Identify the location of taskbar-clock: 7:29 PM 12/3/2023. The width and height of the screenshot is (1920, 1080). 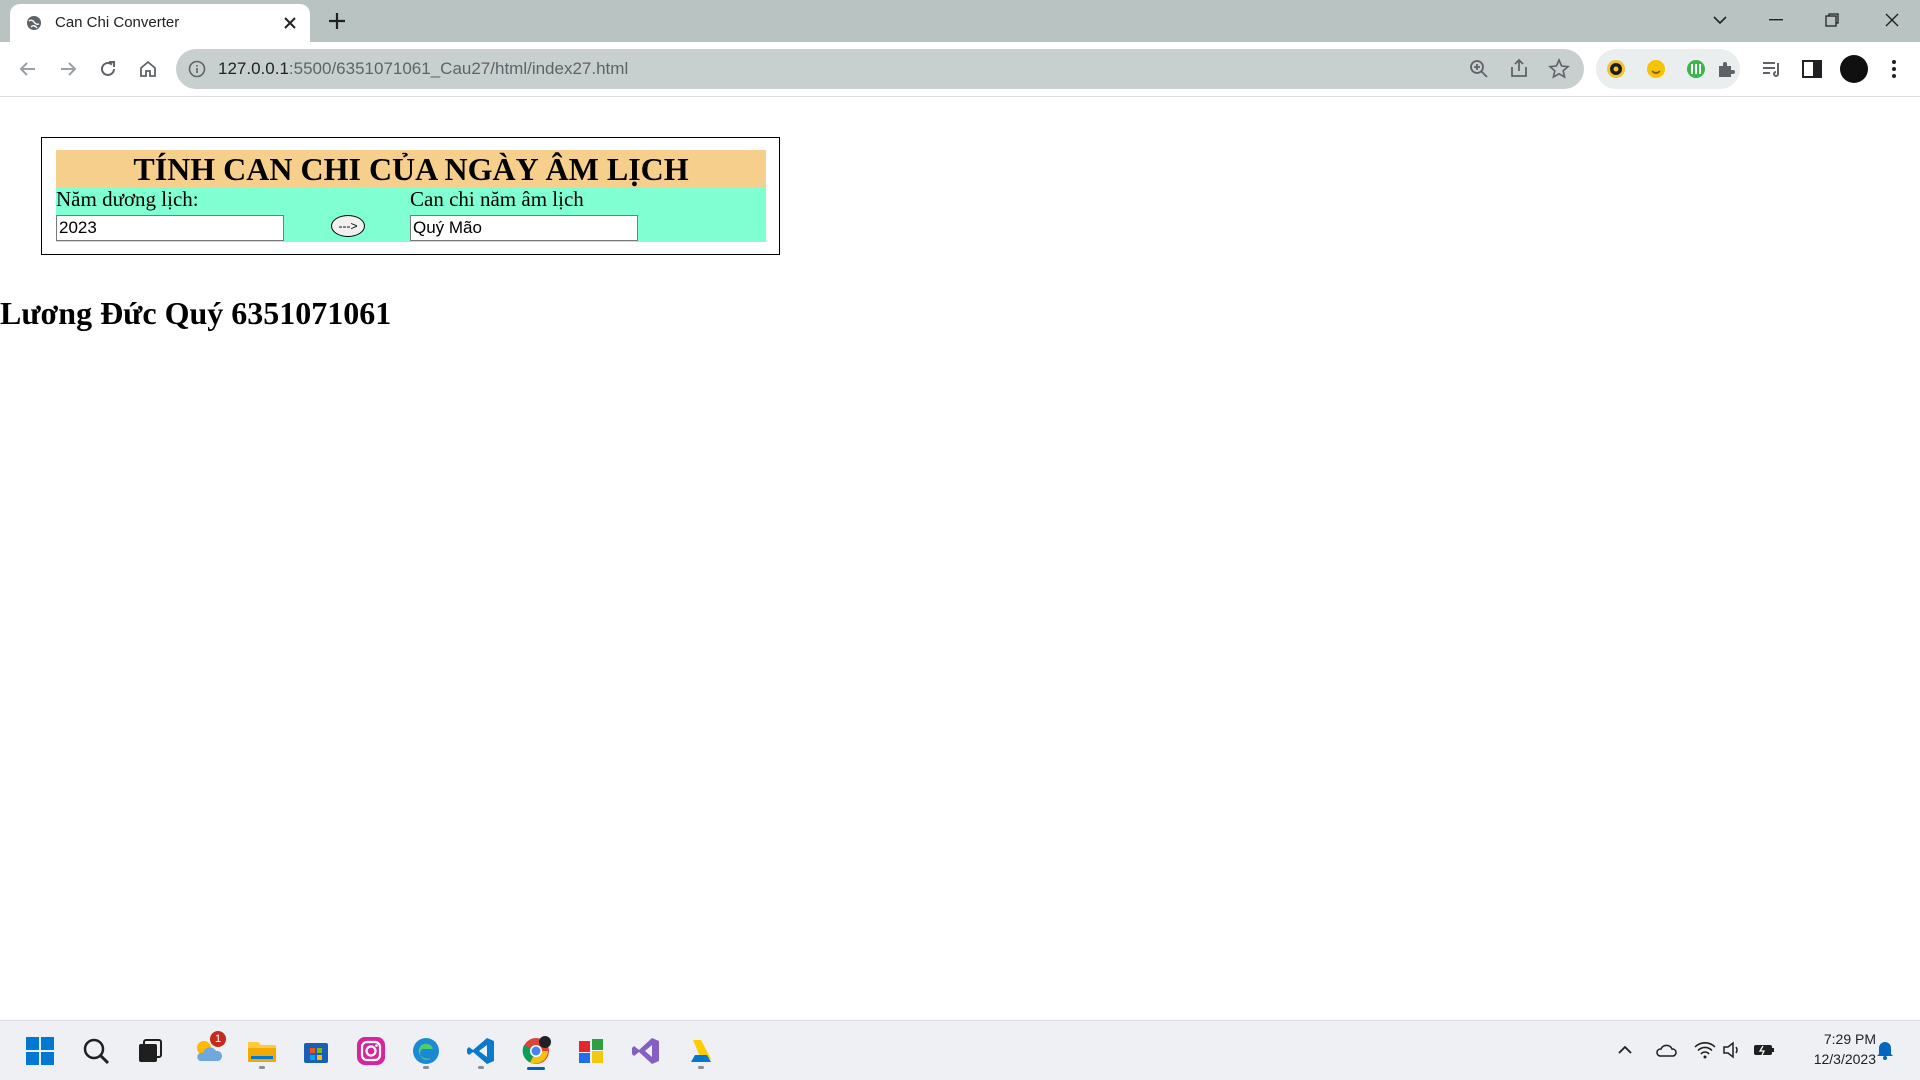
(1833, 1049).